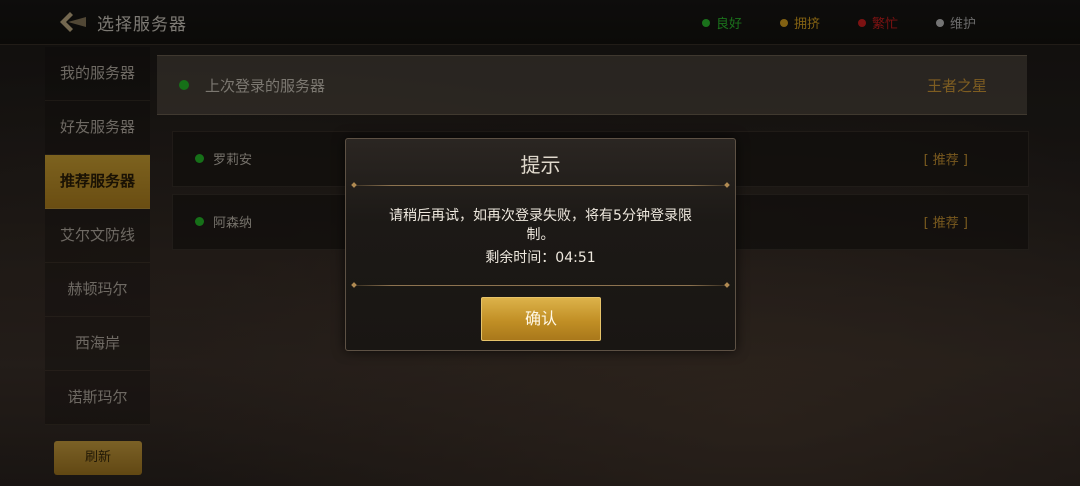 This screenshot has width=1080, height=486. What do you see at coordinates (540, 258) in the screenshot?
I see `countdown-timer: 剩余时间：04:51` at bounding box center [540, 258].